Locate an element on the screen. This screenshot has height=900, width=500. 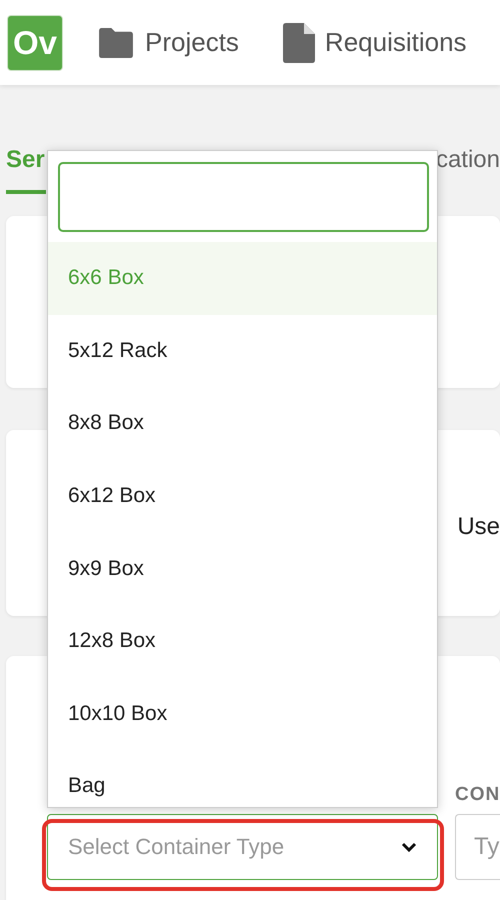
dropdown-option: 9x9 Box is located at coordinates (242, 568).